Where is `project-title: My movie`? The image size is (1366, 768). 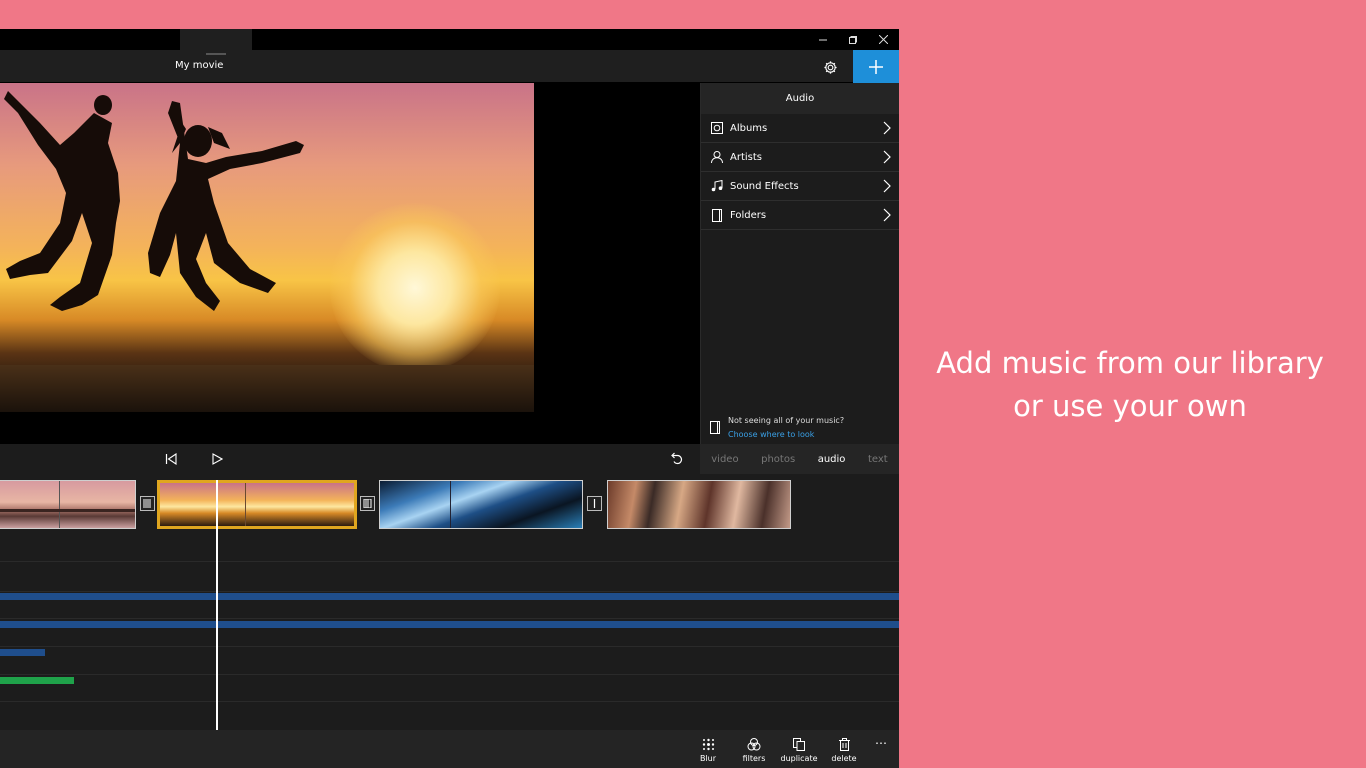 project-title: My movie is located at coordinates (199, 65).